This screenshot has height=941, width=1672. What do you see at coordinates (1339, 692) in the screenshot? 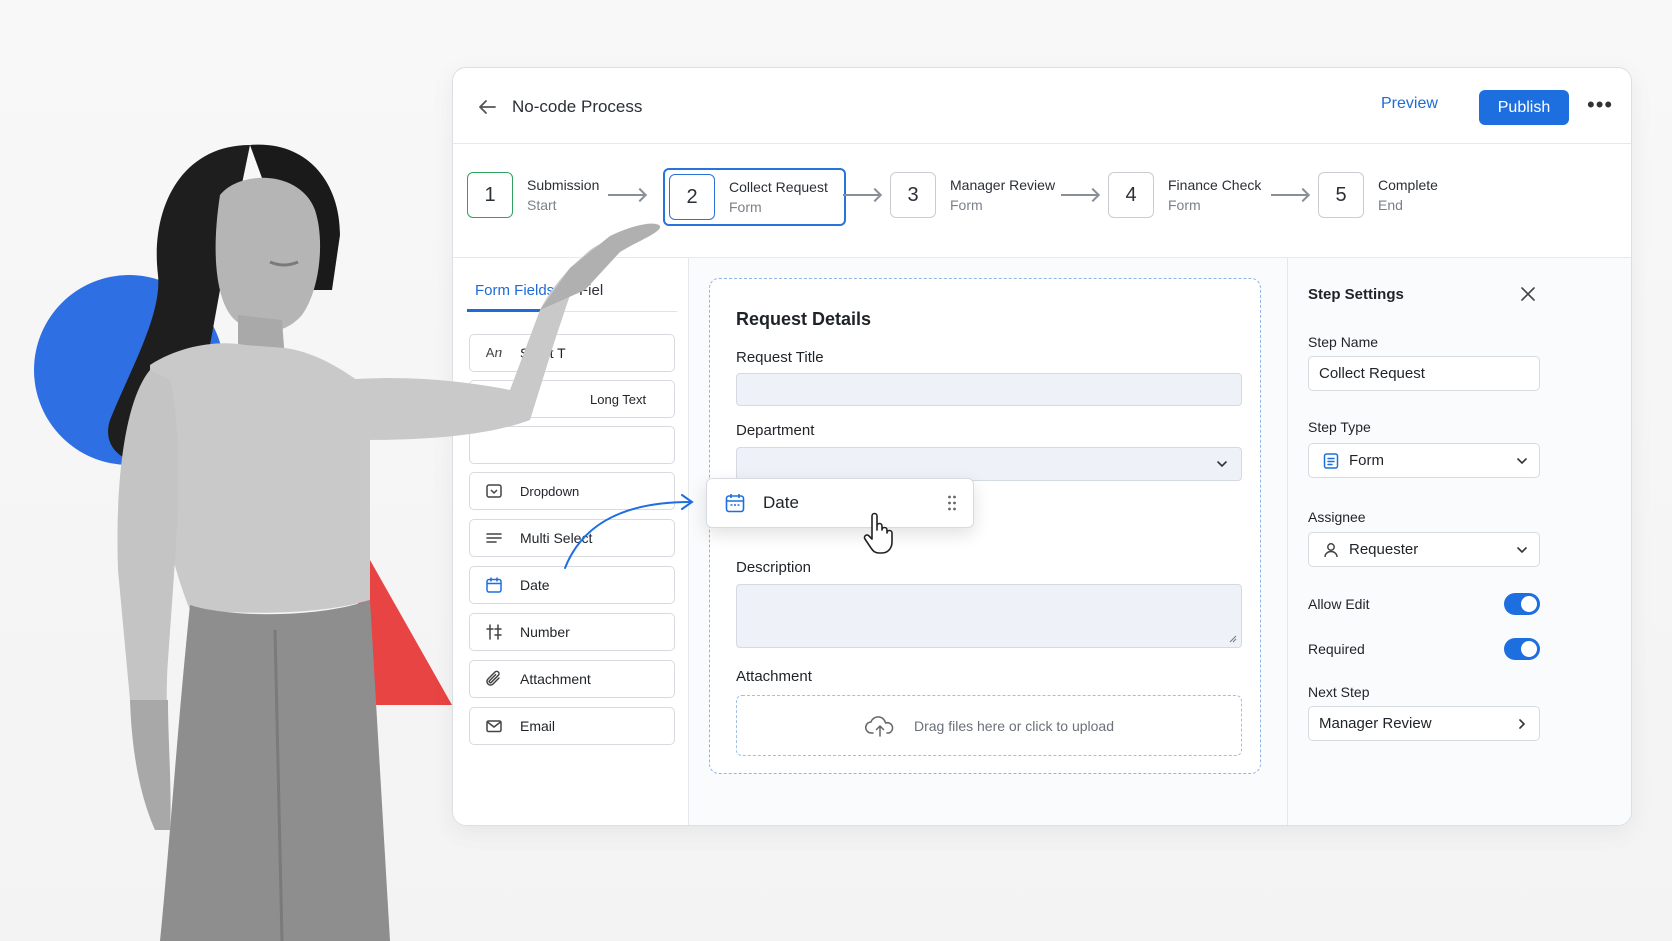
I see `next-step-label: Next Step` at bounding box center [1339, 692].